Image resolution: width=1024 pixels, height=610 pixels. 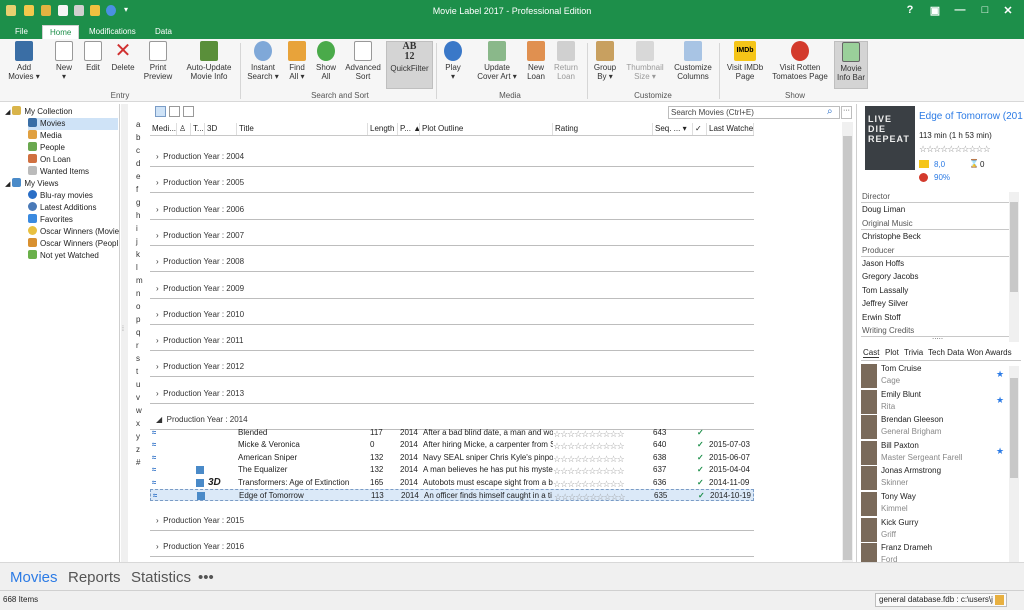 I want to click on tree-item-movies: Movies, so click(x=73, y=124).